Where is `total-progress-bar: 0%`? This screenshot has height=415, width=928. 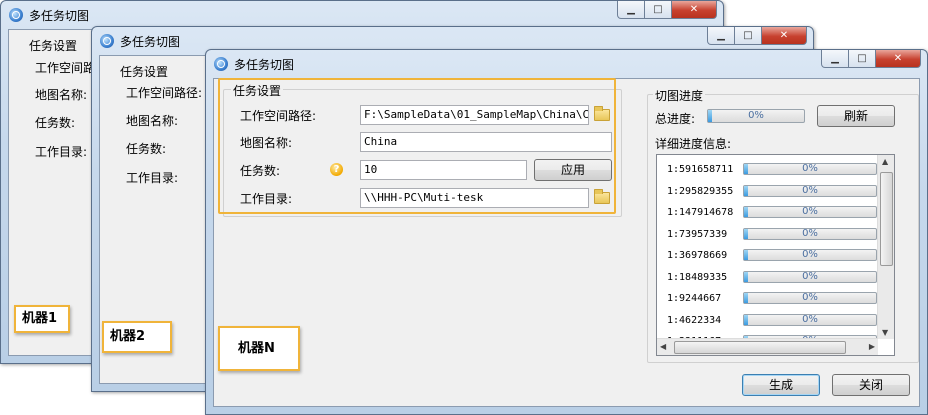 total-progress-bar: 0% is located at coordinates (756, 116).